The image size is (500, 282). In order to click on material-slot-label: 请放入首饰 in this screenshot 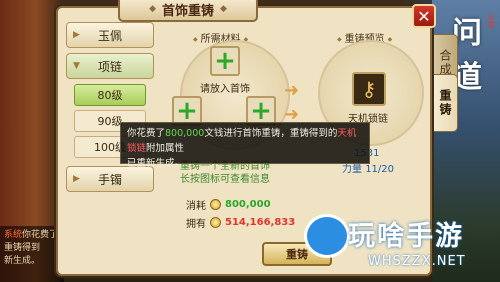, I will do `click(225, 89)`.